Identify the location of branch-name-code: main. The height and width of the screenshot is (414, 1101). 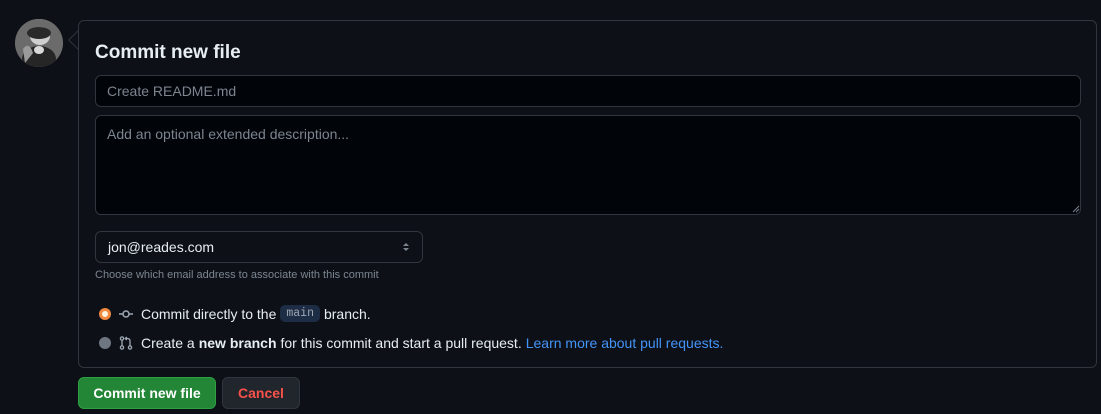
(300, 313).